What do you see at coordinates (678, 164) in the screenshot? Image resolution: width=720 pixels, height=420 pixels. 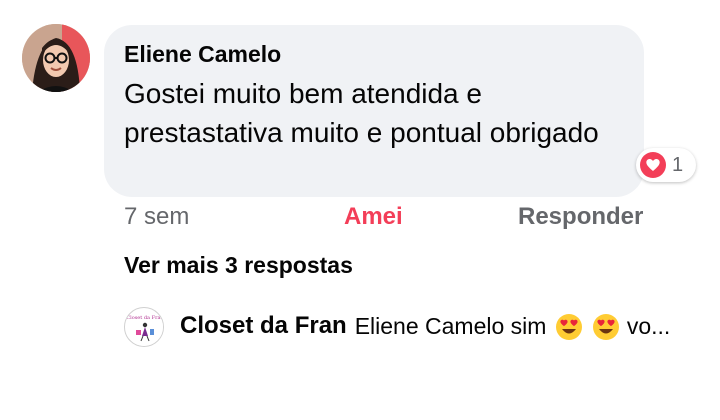 I see `reaction-count: 1` at bounding box center [678, 164].